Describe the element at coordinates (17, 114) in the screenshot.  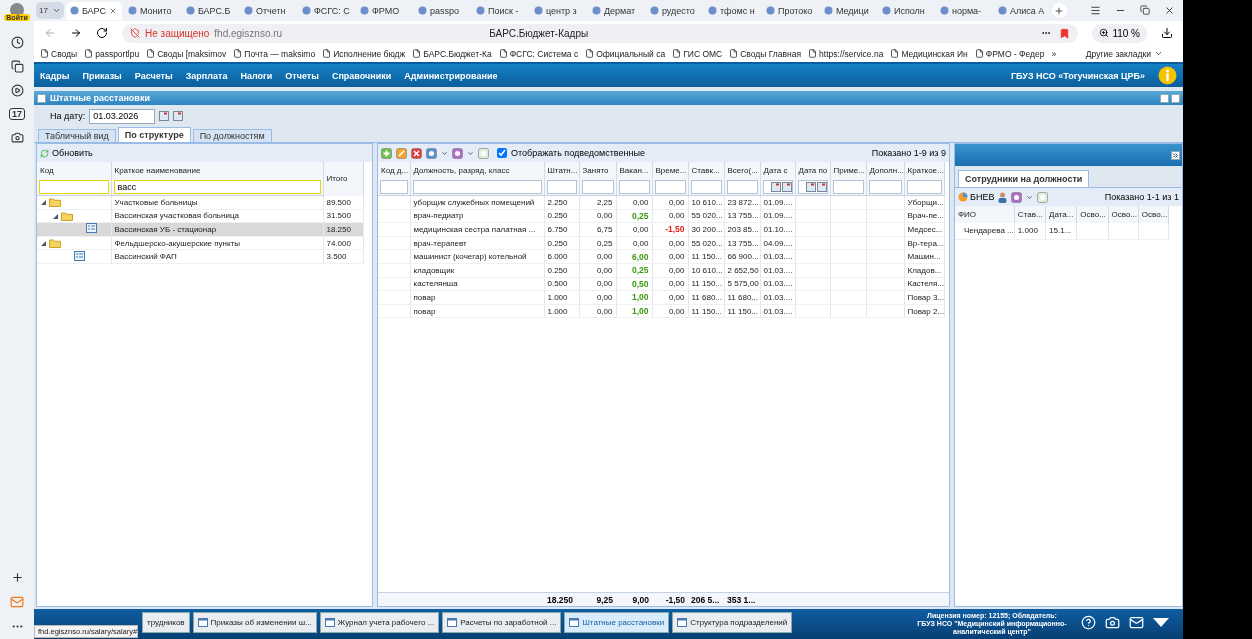
I see `calendar-icon: 17` at that location.